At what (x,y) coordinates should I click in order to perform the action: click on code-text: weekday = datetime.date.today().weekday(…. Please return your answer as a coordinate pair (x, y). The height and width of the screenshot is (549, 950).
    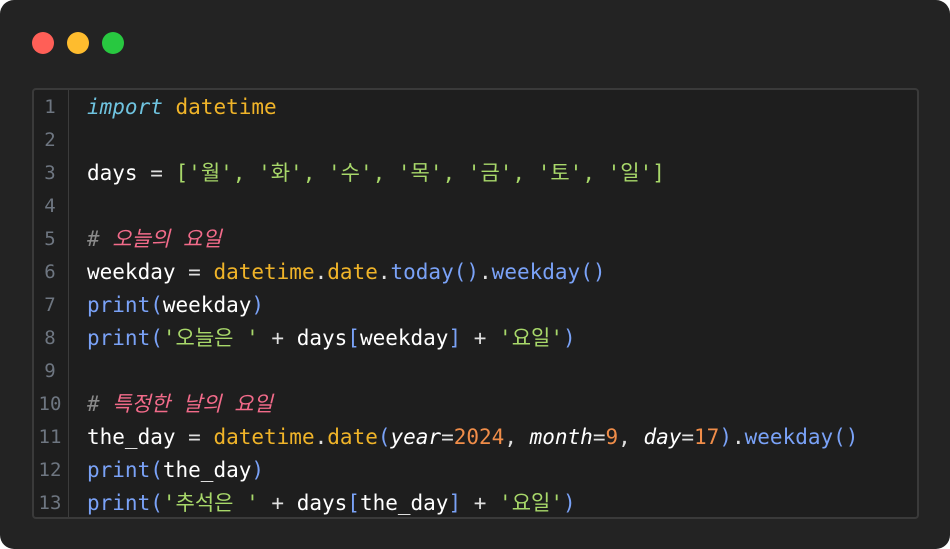
    Looking at the image, I should click on (346, 272).